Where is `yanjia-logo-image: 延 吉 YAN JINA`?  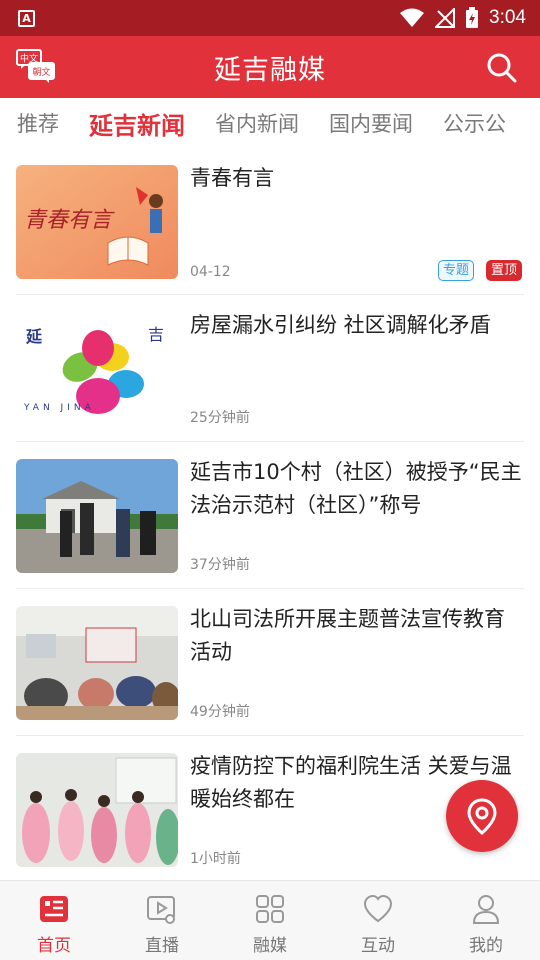
yanjia-logo-image: 延 吉 YAN JINA is located at coordinates (97, 369).